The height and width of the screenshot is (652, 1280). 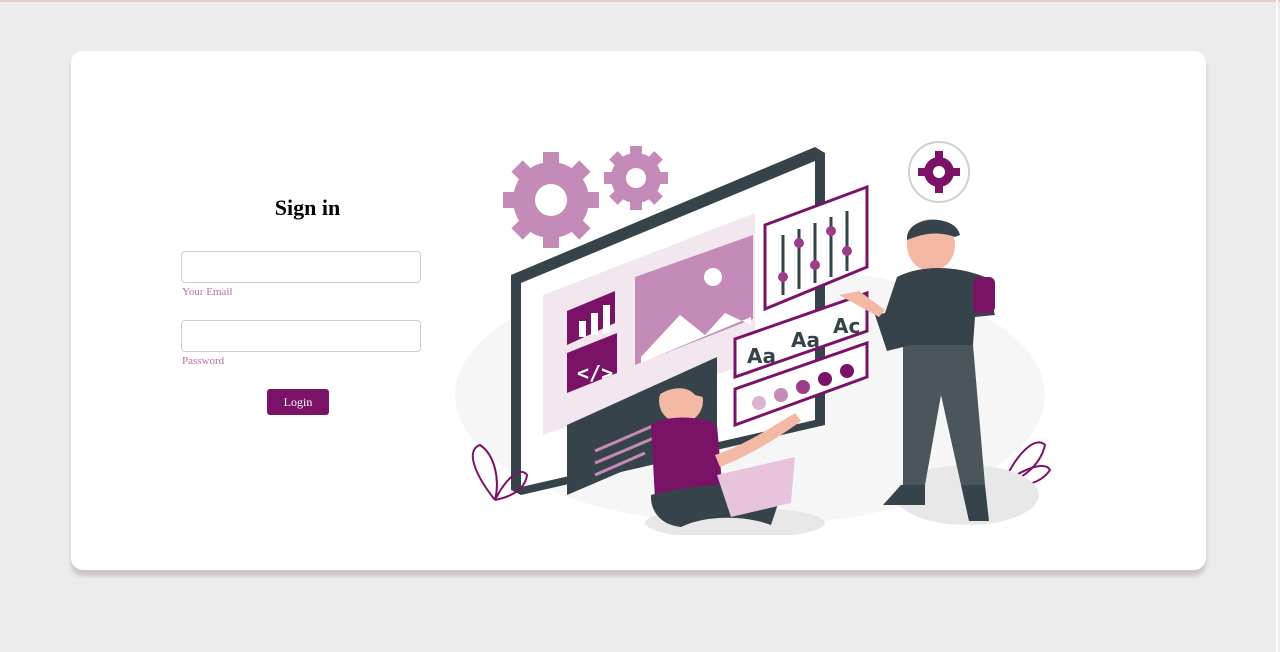 I want to click on large-gear-icon, so click(x=551, y=200).